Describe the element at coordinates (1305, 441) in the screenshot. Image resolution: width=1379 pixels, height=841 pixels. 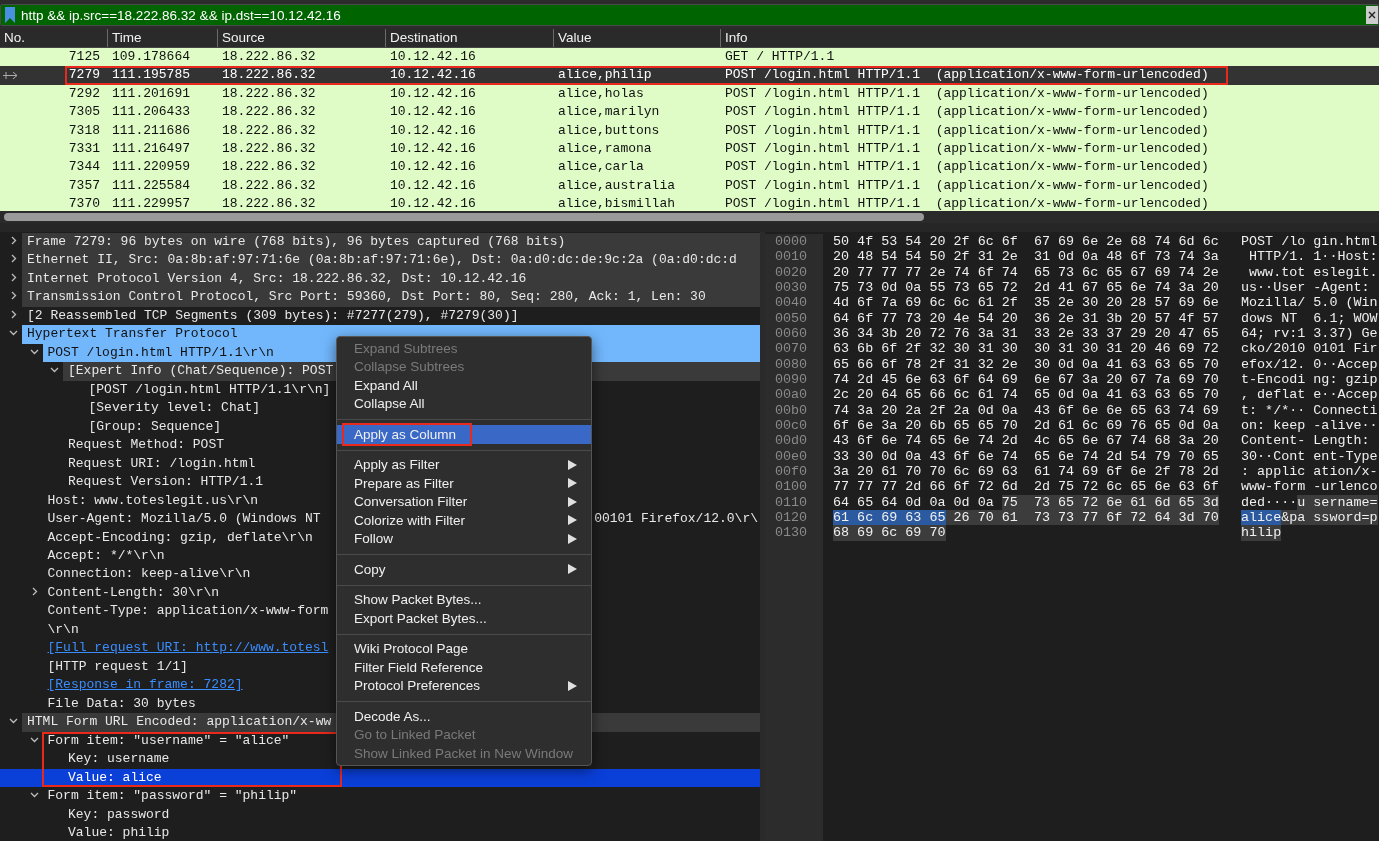
I see `ascii-text: Content- Length:` at that location.